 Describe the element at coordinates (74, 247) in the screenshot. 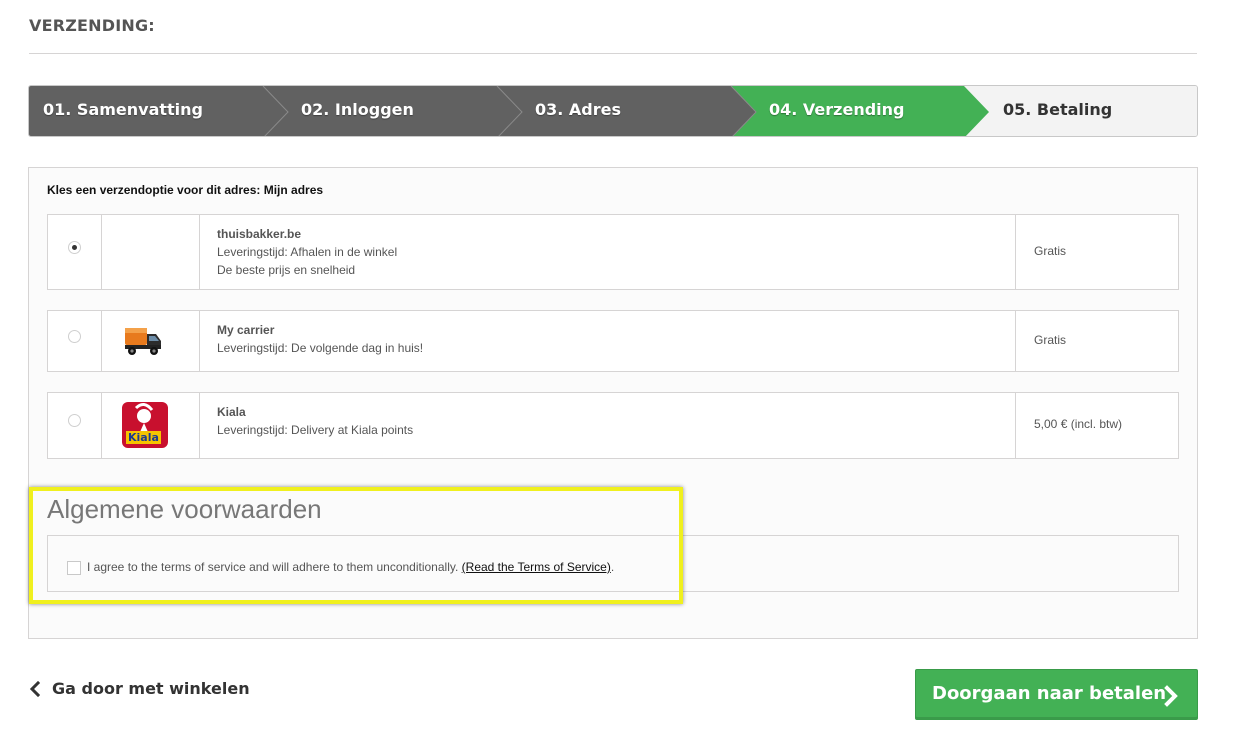

I see `carrier-radio-thuisbakker` at that location.